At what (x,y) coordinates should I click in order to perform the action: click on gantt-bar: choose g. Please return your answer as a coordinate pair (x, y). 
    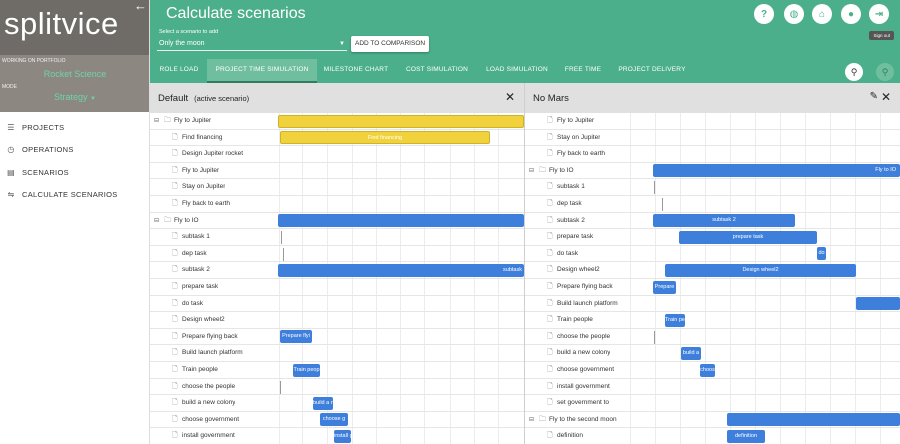
    Looking at the image, I should click on (334, 420).